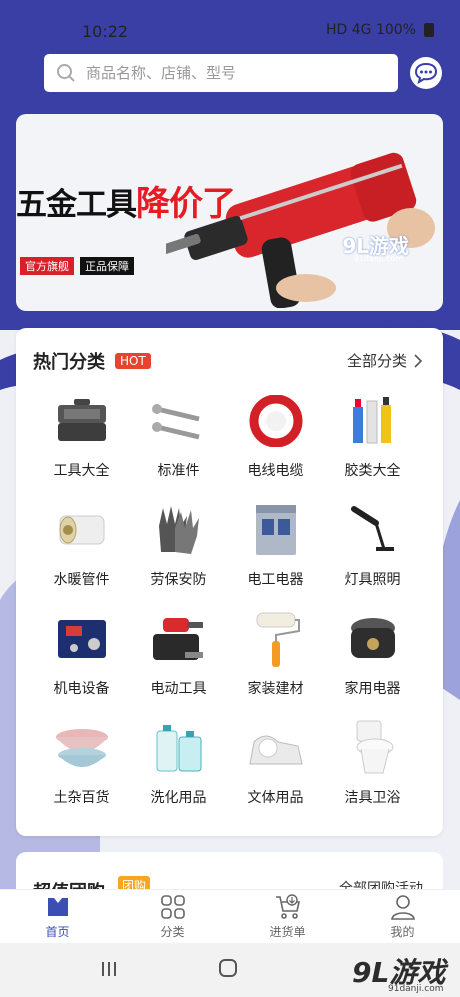 The height and width of the screenshot is (997, 460). I want to click on banner-tag-genuine: 正品保障, so click(107, 266).